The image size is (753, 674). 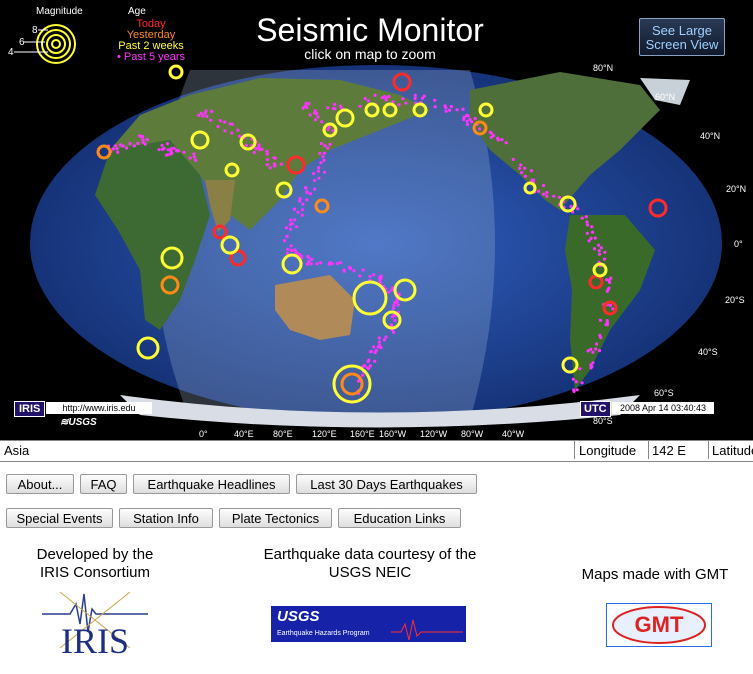 I want to click on faq-button: FAQ, so click(x=103, y=484).